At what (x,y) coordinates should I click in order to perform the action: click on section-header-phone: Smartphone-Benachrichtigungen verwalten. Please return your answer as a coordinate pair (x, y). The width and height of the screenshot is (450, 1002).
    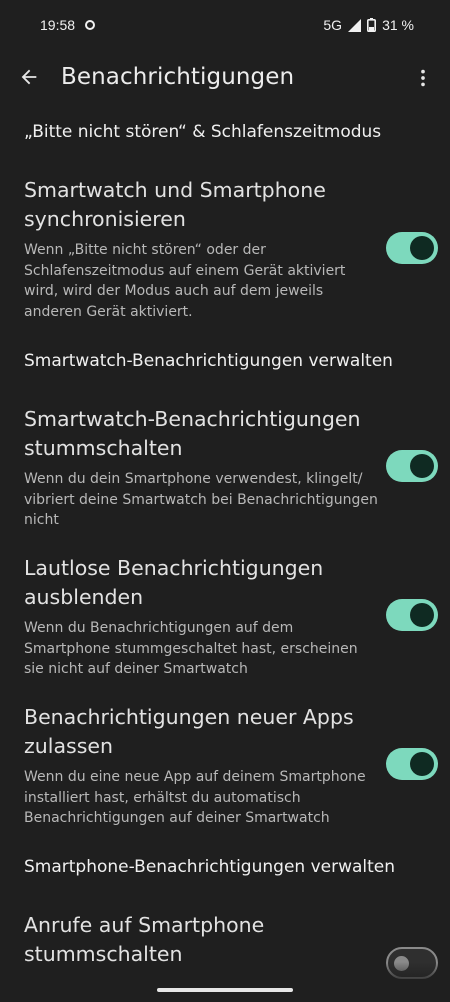
    Looking at the image, I should click on (210, 867).